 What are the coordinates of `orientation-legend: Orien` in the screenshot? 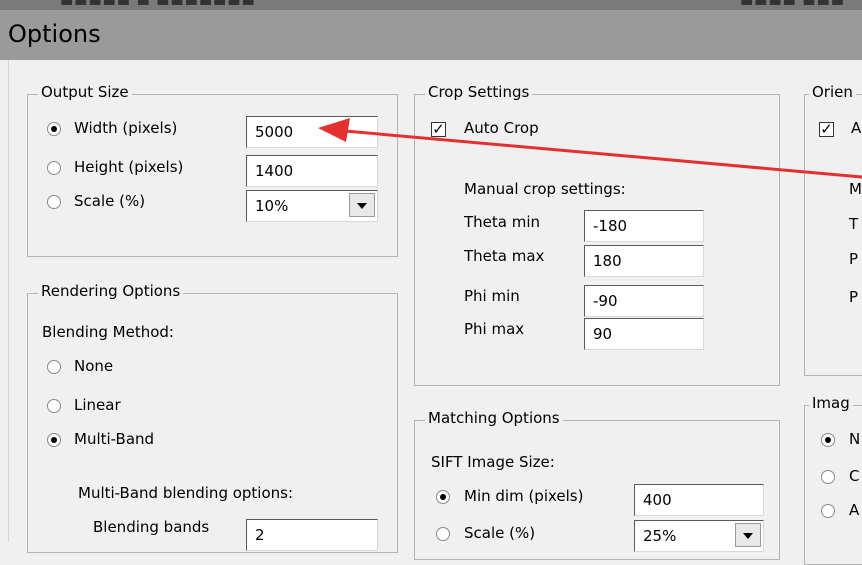 It's located at (832, 92).